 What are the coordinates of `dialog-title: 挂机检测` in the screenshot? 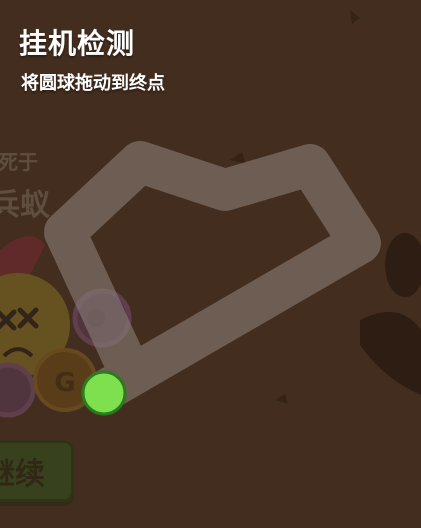 It's located at (77, 43).